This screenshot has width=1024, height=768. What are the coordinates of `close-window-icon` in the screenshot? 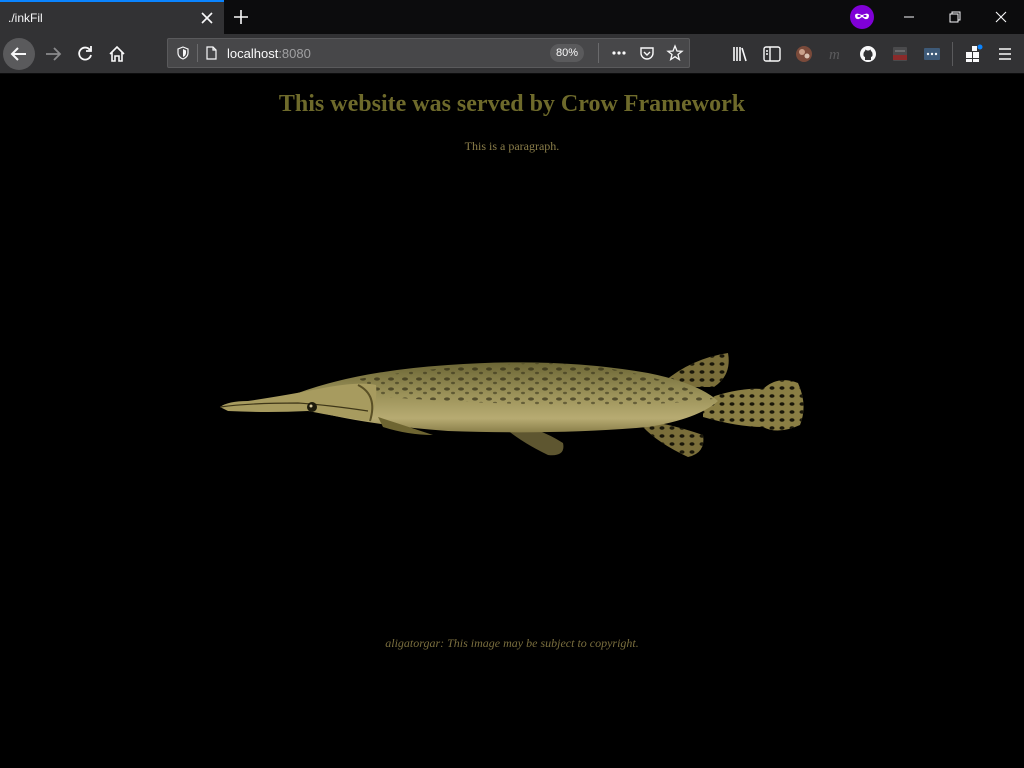 It's located at (1001, 17).